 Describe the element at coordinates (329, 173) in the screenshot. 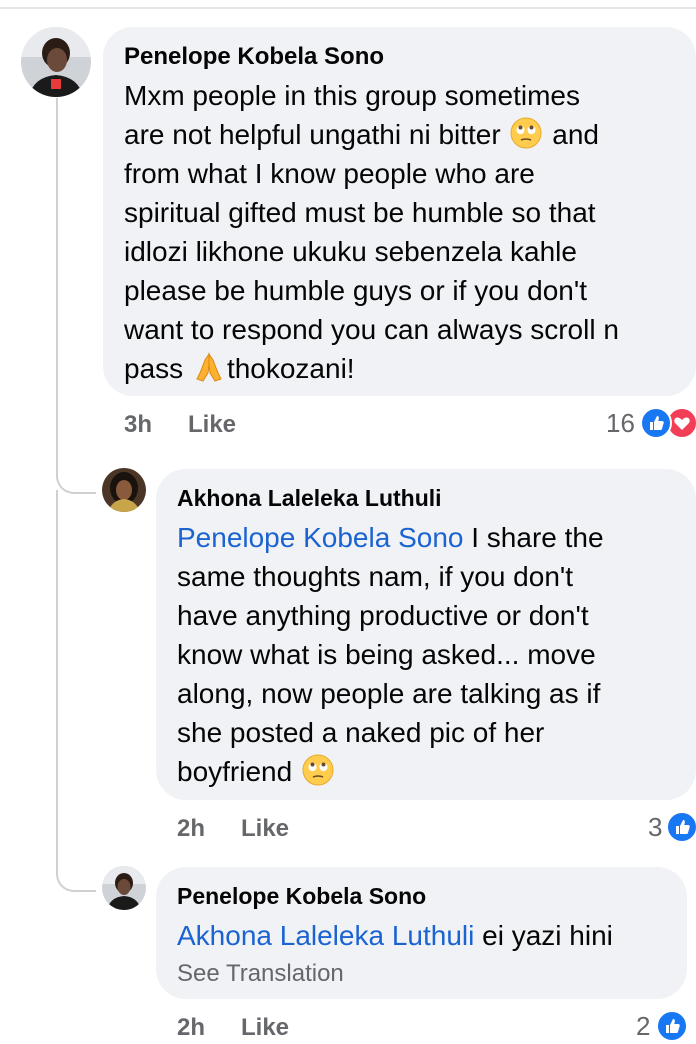

I see `text-line: from what I know people who are` at that location.